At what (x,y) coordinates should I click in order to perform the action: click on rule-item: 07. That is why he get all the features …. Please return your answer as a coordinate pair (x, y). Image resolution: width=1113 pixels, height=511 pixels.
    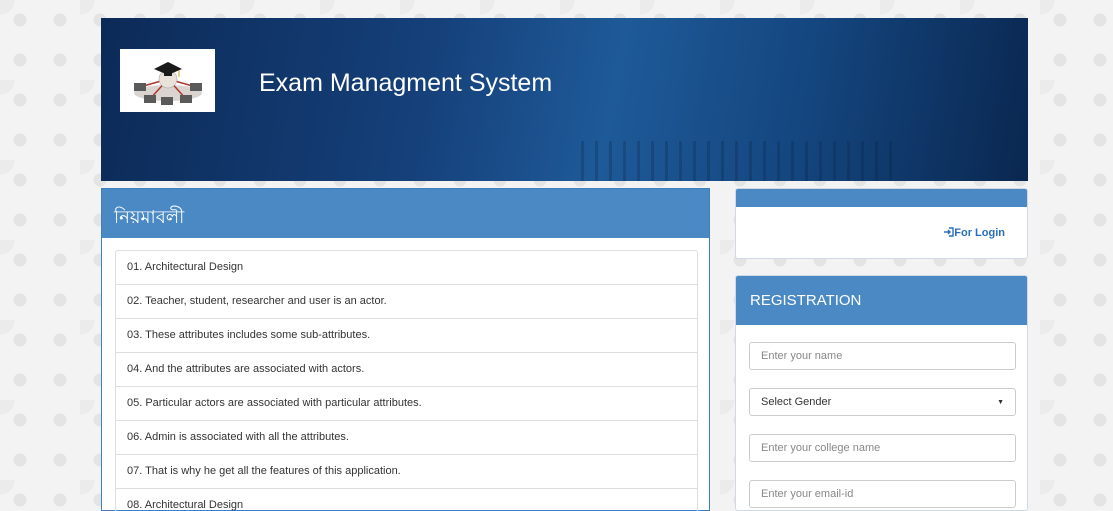
    Looking at the image, I should click on (406, 472).